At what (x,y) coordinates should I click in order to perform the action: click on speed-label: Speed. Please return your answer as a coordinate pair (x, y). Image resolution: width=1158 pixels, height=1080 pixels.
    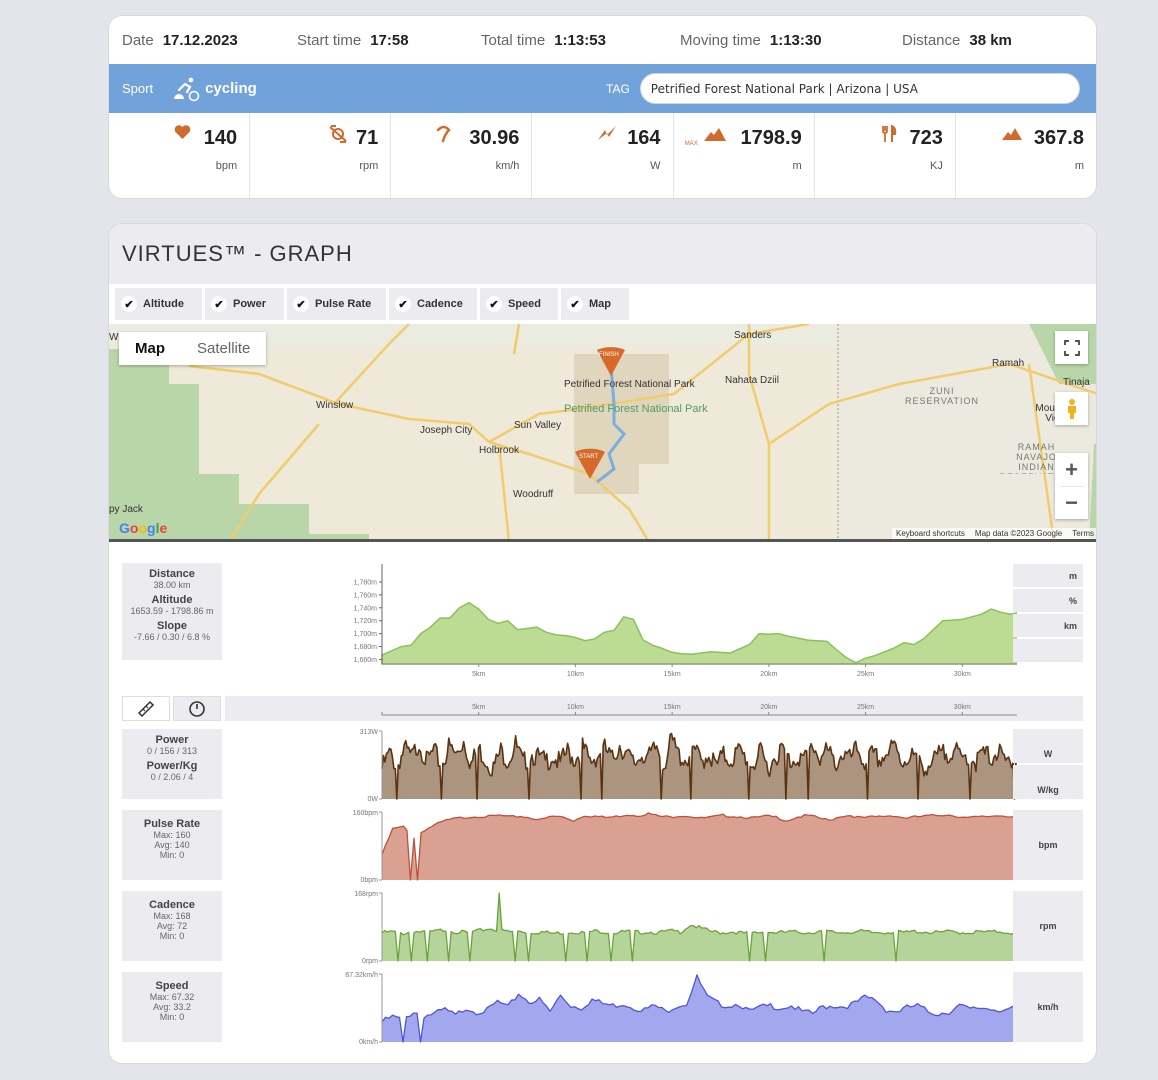
    Looking at the image, I should click on (172, 986).